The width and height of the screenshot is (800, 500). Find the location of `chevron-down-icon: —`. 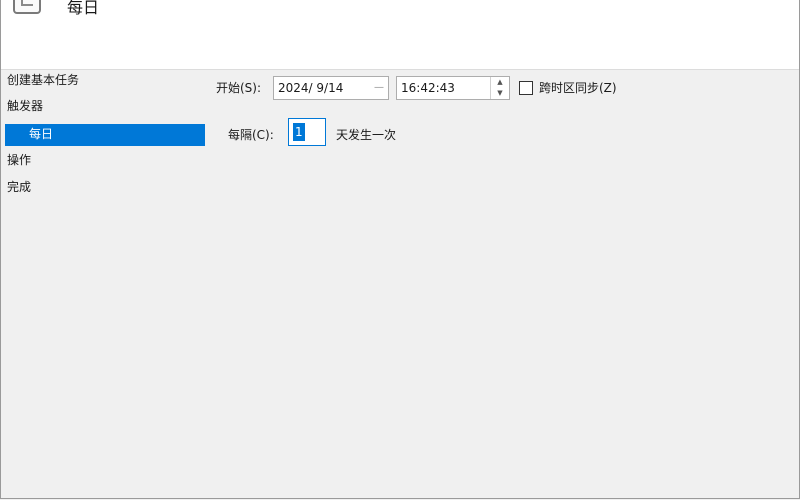

chevron-down-icon: — is located at coordinates (379, 88).